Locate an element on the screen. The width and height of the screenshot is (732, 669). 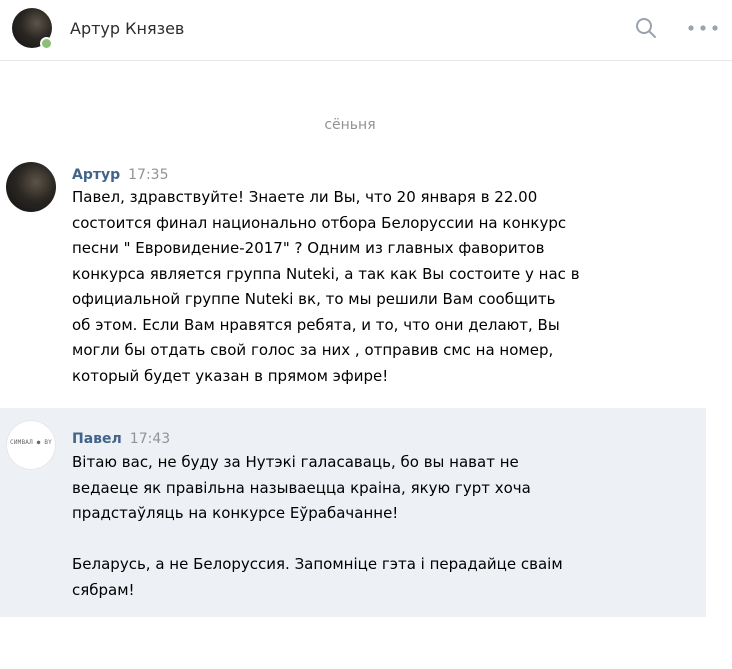
search-icon is located at coordinates (646, 28).